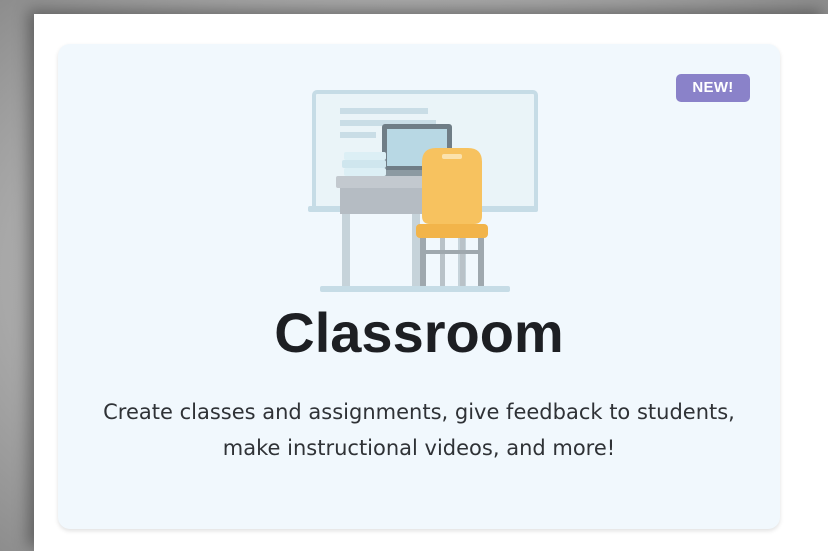 The width and height of the screenshot is (828, 551). What do you see at coordinates (364, 164) in the screenshot?
I see `book-stack-icon` at bounding box center [364, 164].